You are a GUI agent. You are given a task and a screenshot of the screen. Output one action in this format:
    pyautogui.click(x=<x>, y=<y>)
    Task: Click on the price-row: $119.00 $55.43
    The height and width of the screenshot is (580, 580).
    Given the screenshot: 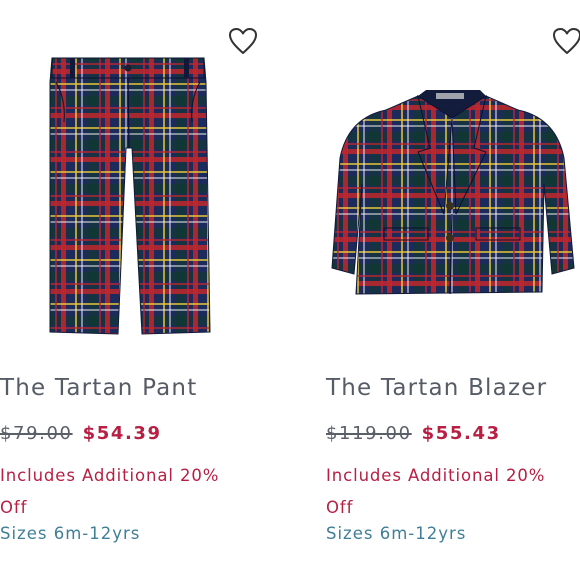 What is the action you would take?
    pyautogui.click(x=413, y=433)
    